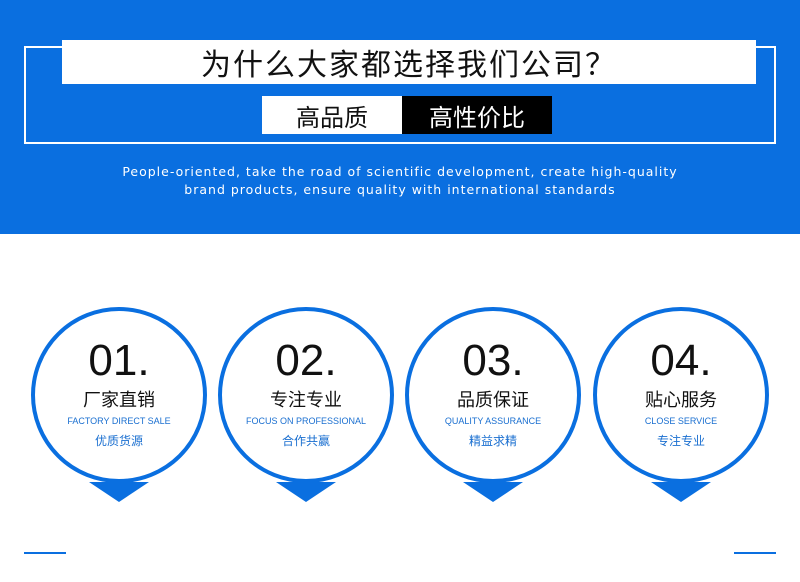 This screenshot has height=582, width=800. What do you see at coordinates (681, 421) in the screenshot?
I see `card-subtitle-en: CLOSE SERVICE` at bounding box center [681, 421].